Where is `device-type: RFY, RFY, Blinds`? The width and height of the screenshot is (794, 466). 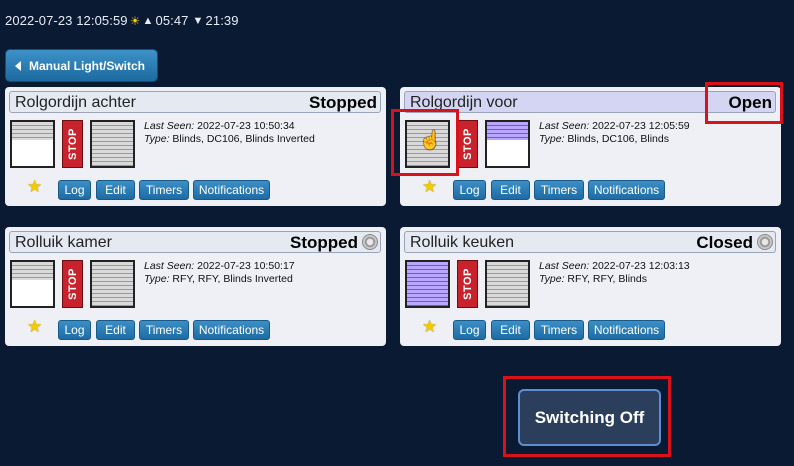 device-type: RFY, RFY, Blinds is located at coordinates (607, 279).